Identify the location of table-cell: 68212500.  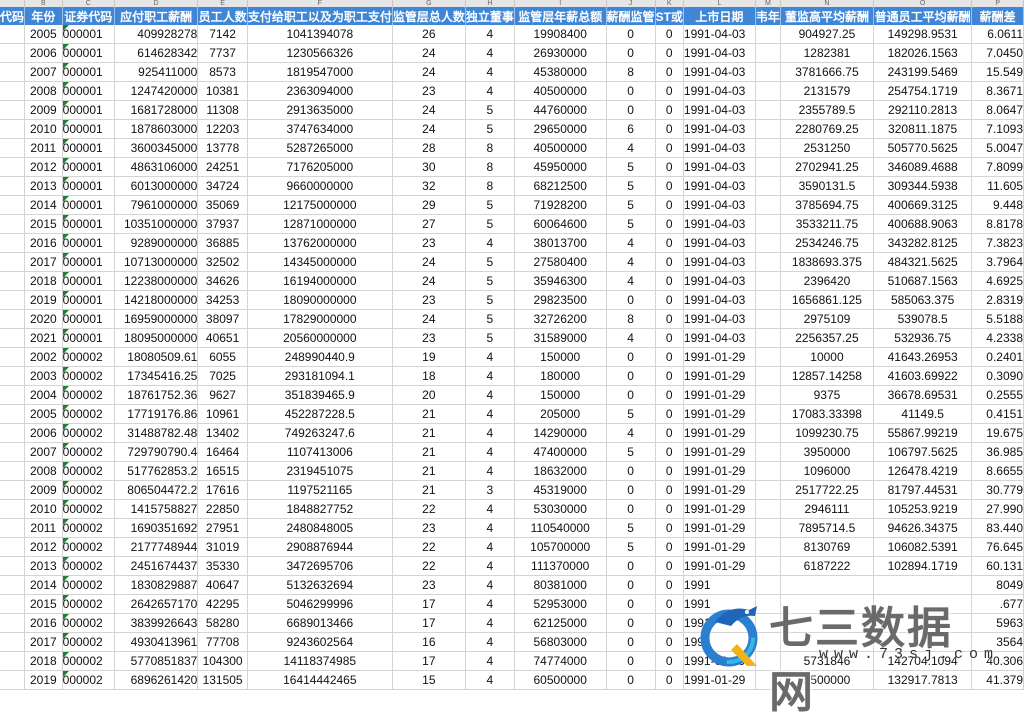
(560, 186).